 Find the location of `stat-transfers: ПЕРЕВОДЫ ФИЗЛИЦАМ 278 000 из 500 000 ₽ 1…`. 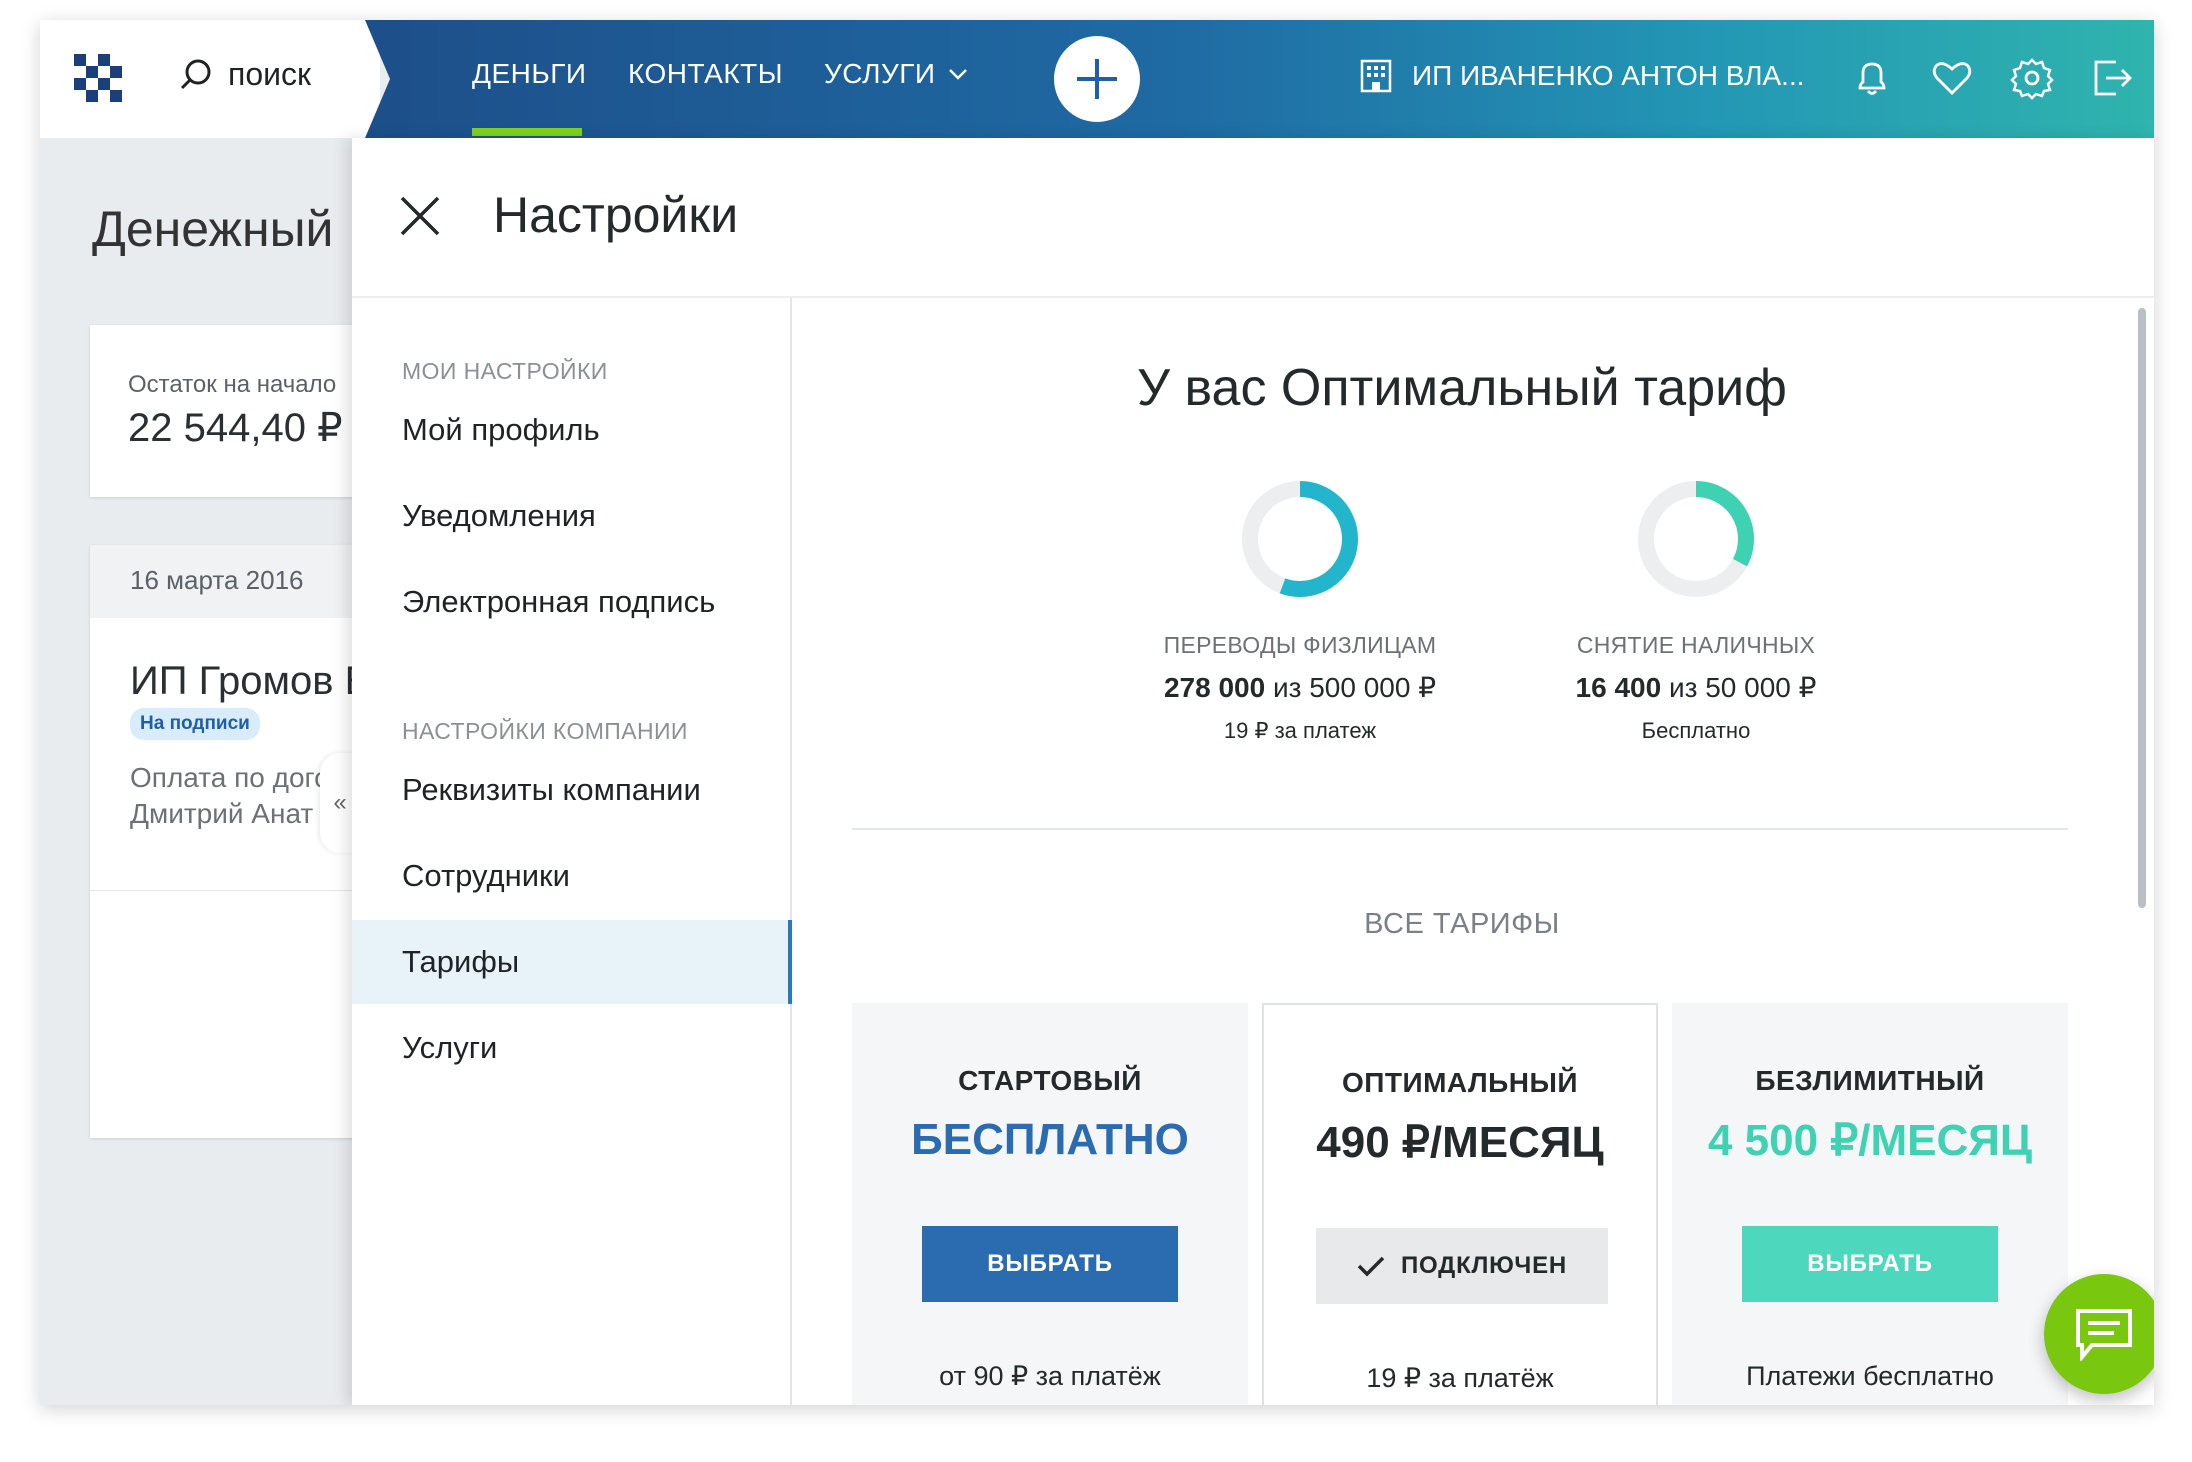

stat-transfers: ПЕРЕВОДЫ ФИЗЛИЦАМ 278 000 из 500 000 ₽ 1… is located at coordinates (1300, 612).